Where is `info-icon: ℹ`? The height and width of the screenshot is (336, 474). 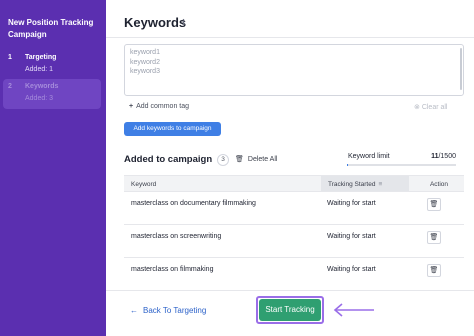
info-icon: ℹ is located at coordinates (183, 22).